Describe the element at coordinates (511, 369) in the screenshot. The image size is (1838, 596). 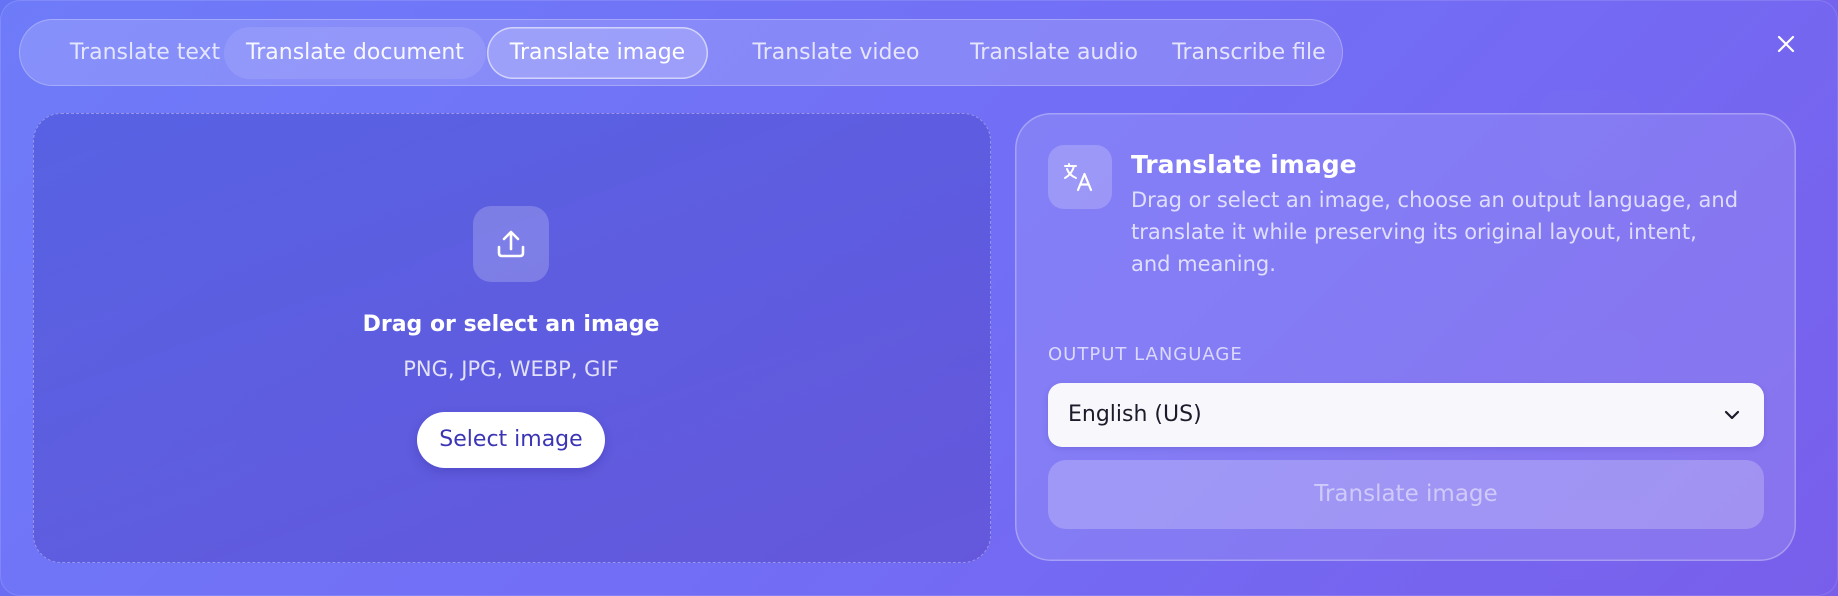
I see `dropzone-formats: PNG, JPG, WEBP, GIF` at that location.